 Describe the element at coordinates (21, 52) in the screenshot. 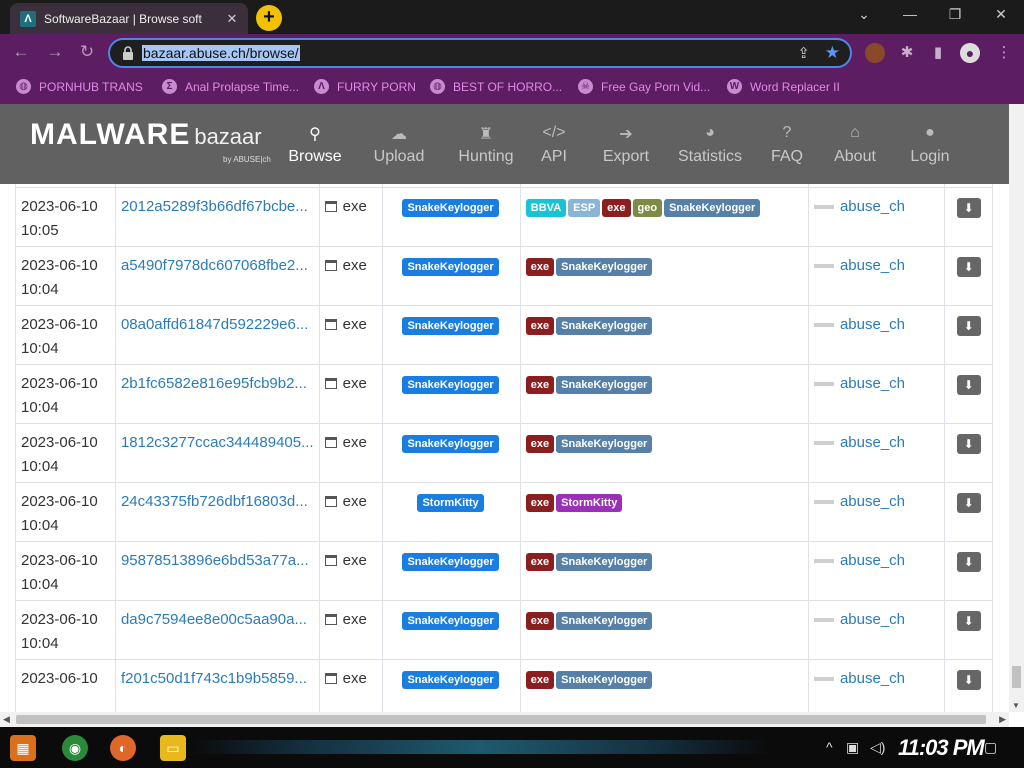

I see `back-icon: ←` at that location.